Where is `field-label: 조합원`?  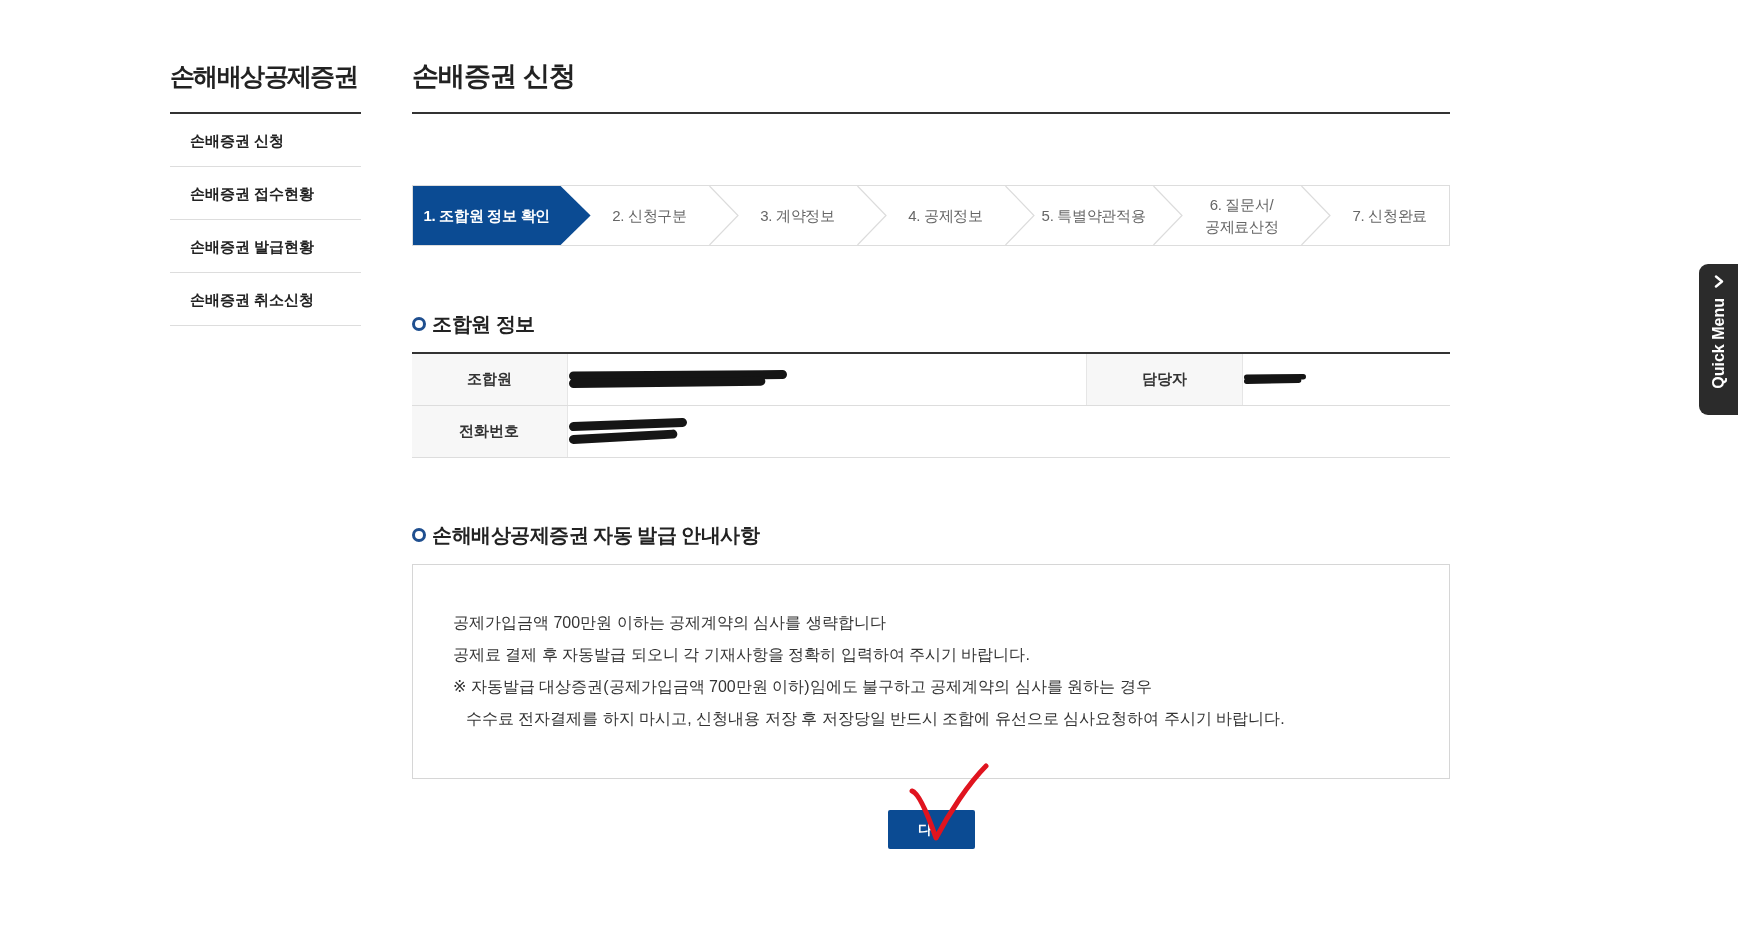
field-label: 조합원 is located at coordinates (489, 379).